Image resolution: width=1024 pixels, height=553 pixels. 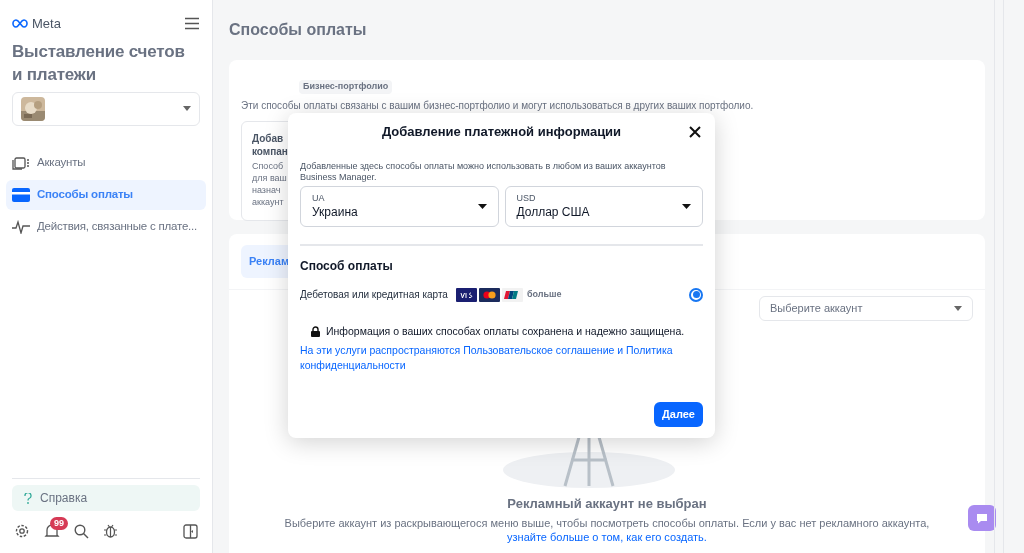 What do you see at coordinates (315, 332) in the screenshot?
I see `lock-icon` at bounding box center [315, 332].